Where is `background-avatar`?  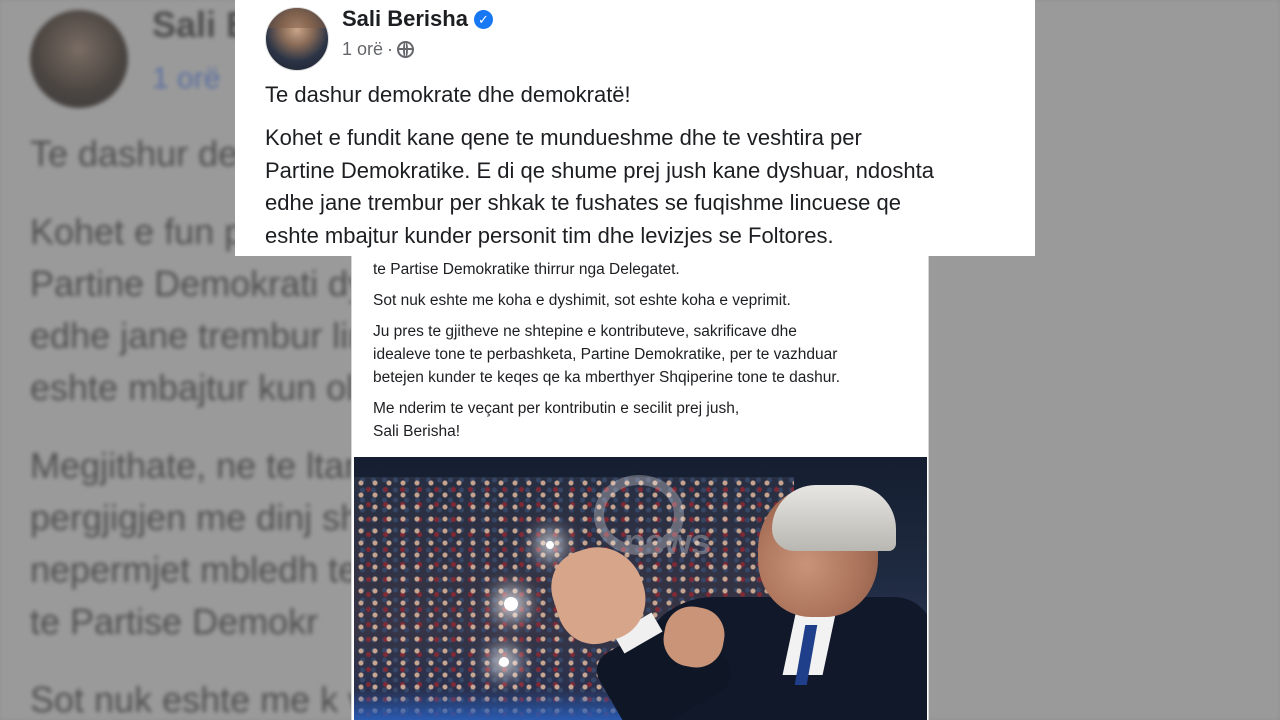
background-avatar is located at coordinates (79, 59).